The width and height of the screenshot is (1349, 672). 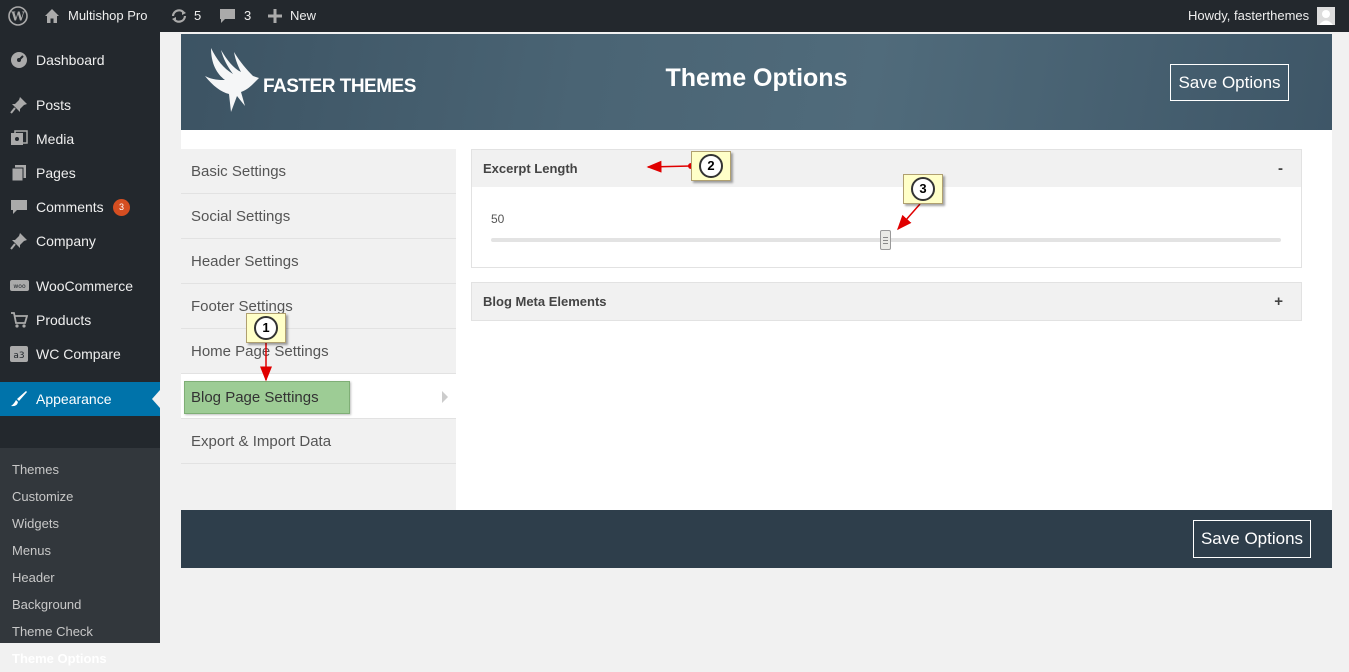 I want to click on callout-number: 3, so click(x=923, y=189).